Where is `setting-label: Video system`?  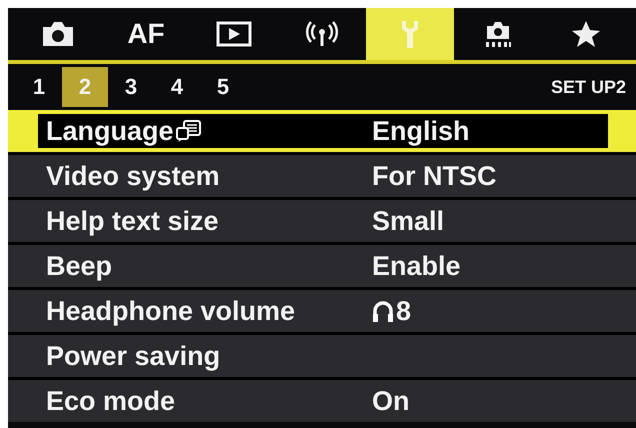
setting-label: Video system is located at coordinates (133, 176).